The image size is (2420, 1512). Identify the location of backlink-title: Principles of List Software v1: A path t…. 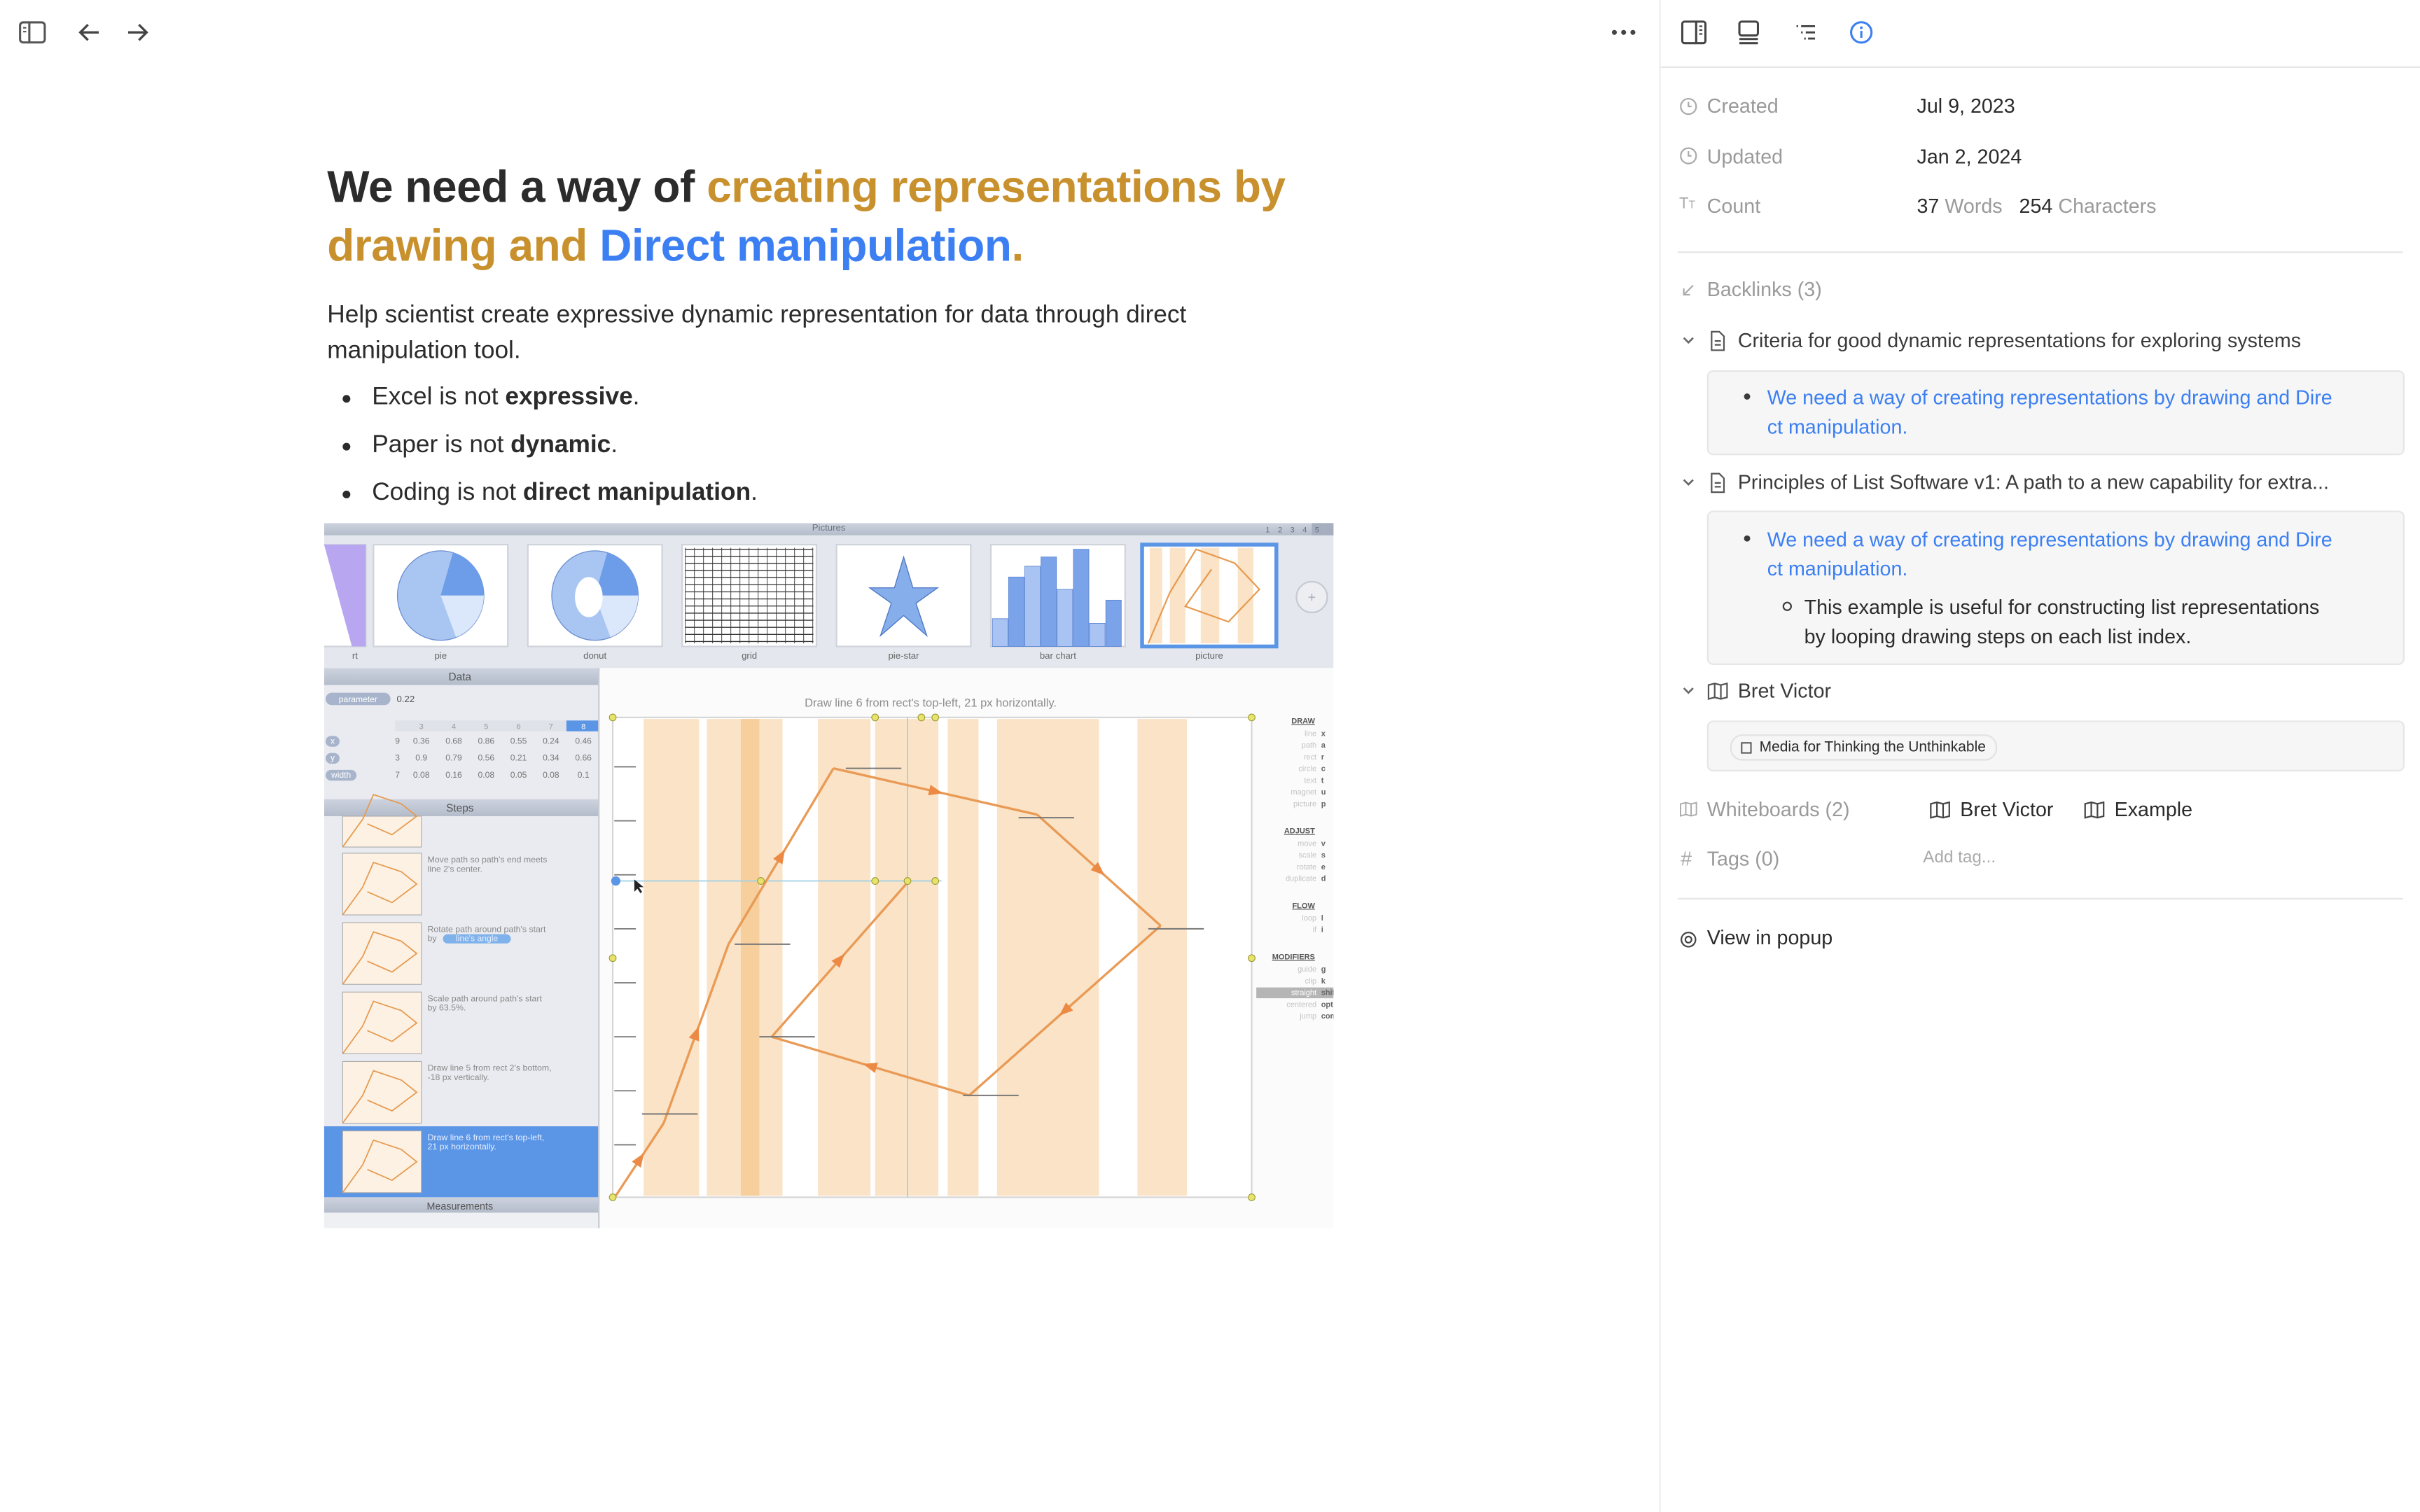
(2033, 481).